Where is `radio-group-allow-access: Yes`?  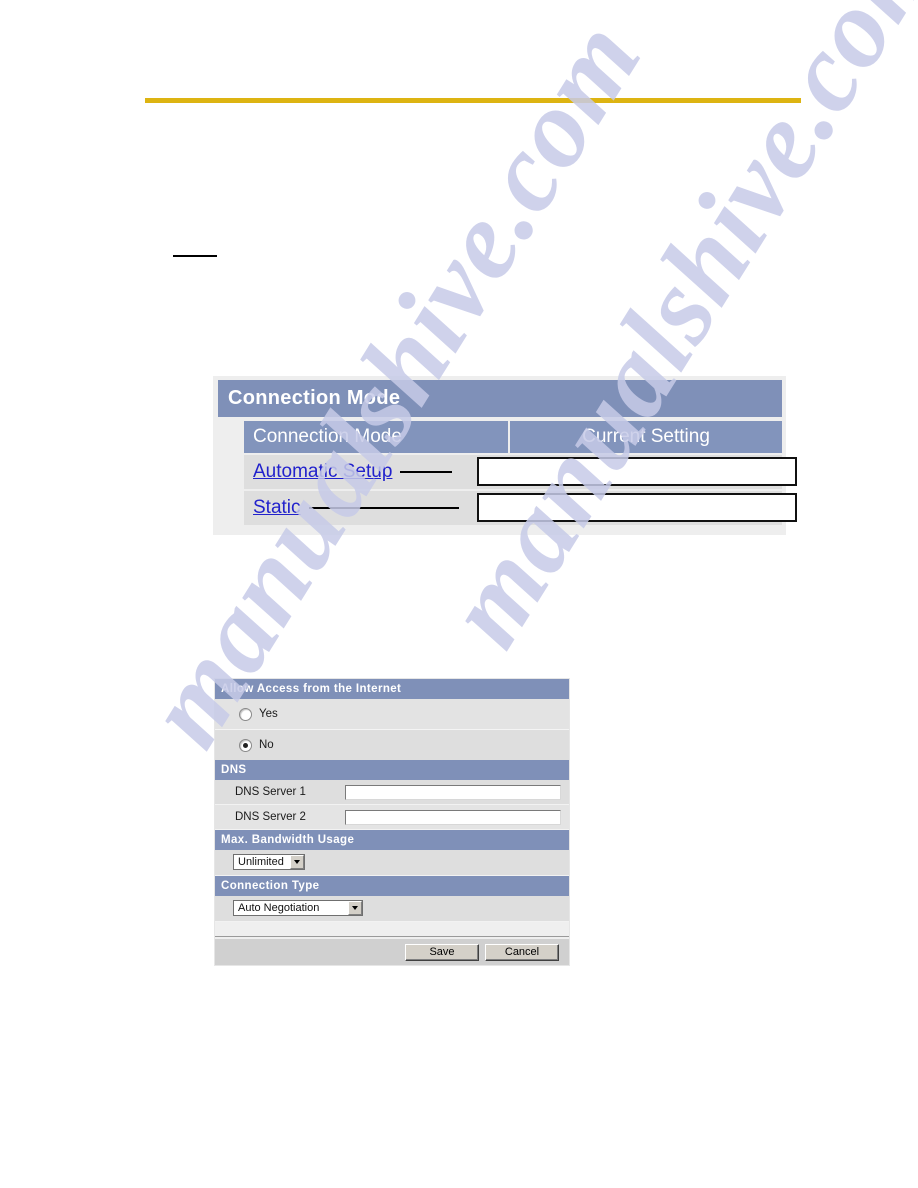
radio-group-allow-access: Yes is located at coordinates (392, 714).